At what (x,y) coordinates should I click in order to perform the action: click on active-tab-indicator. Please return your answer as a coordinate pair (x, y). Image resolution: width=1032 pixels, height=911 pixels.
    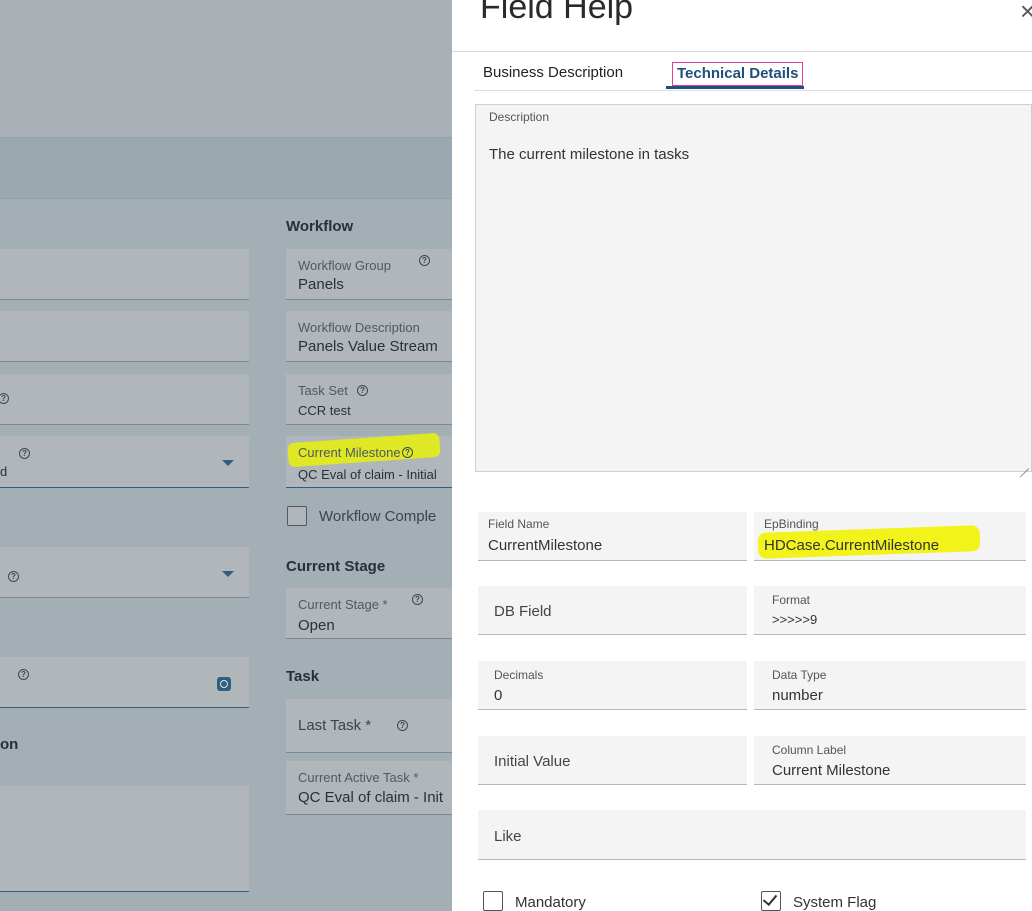
    Looking at the image, I should click on (735, 87).